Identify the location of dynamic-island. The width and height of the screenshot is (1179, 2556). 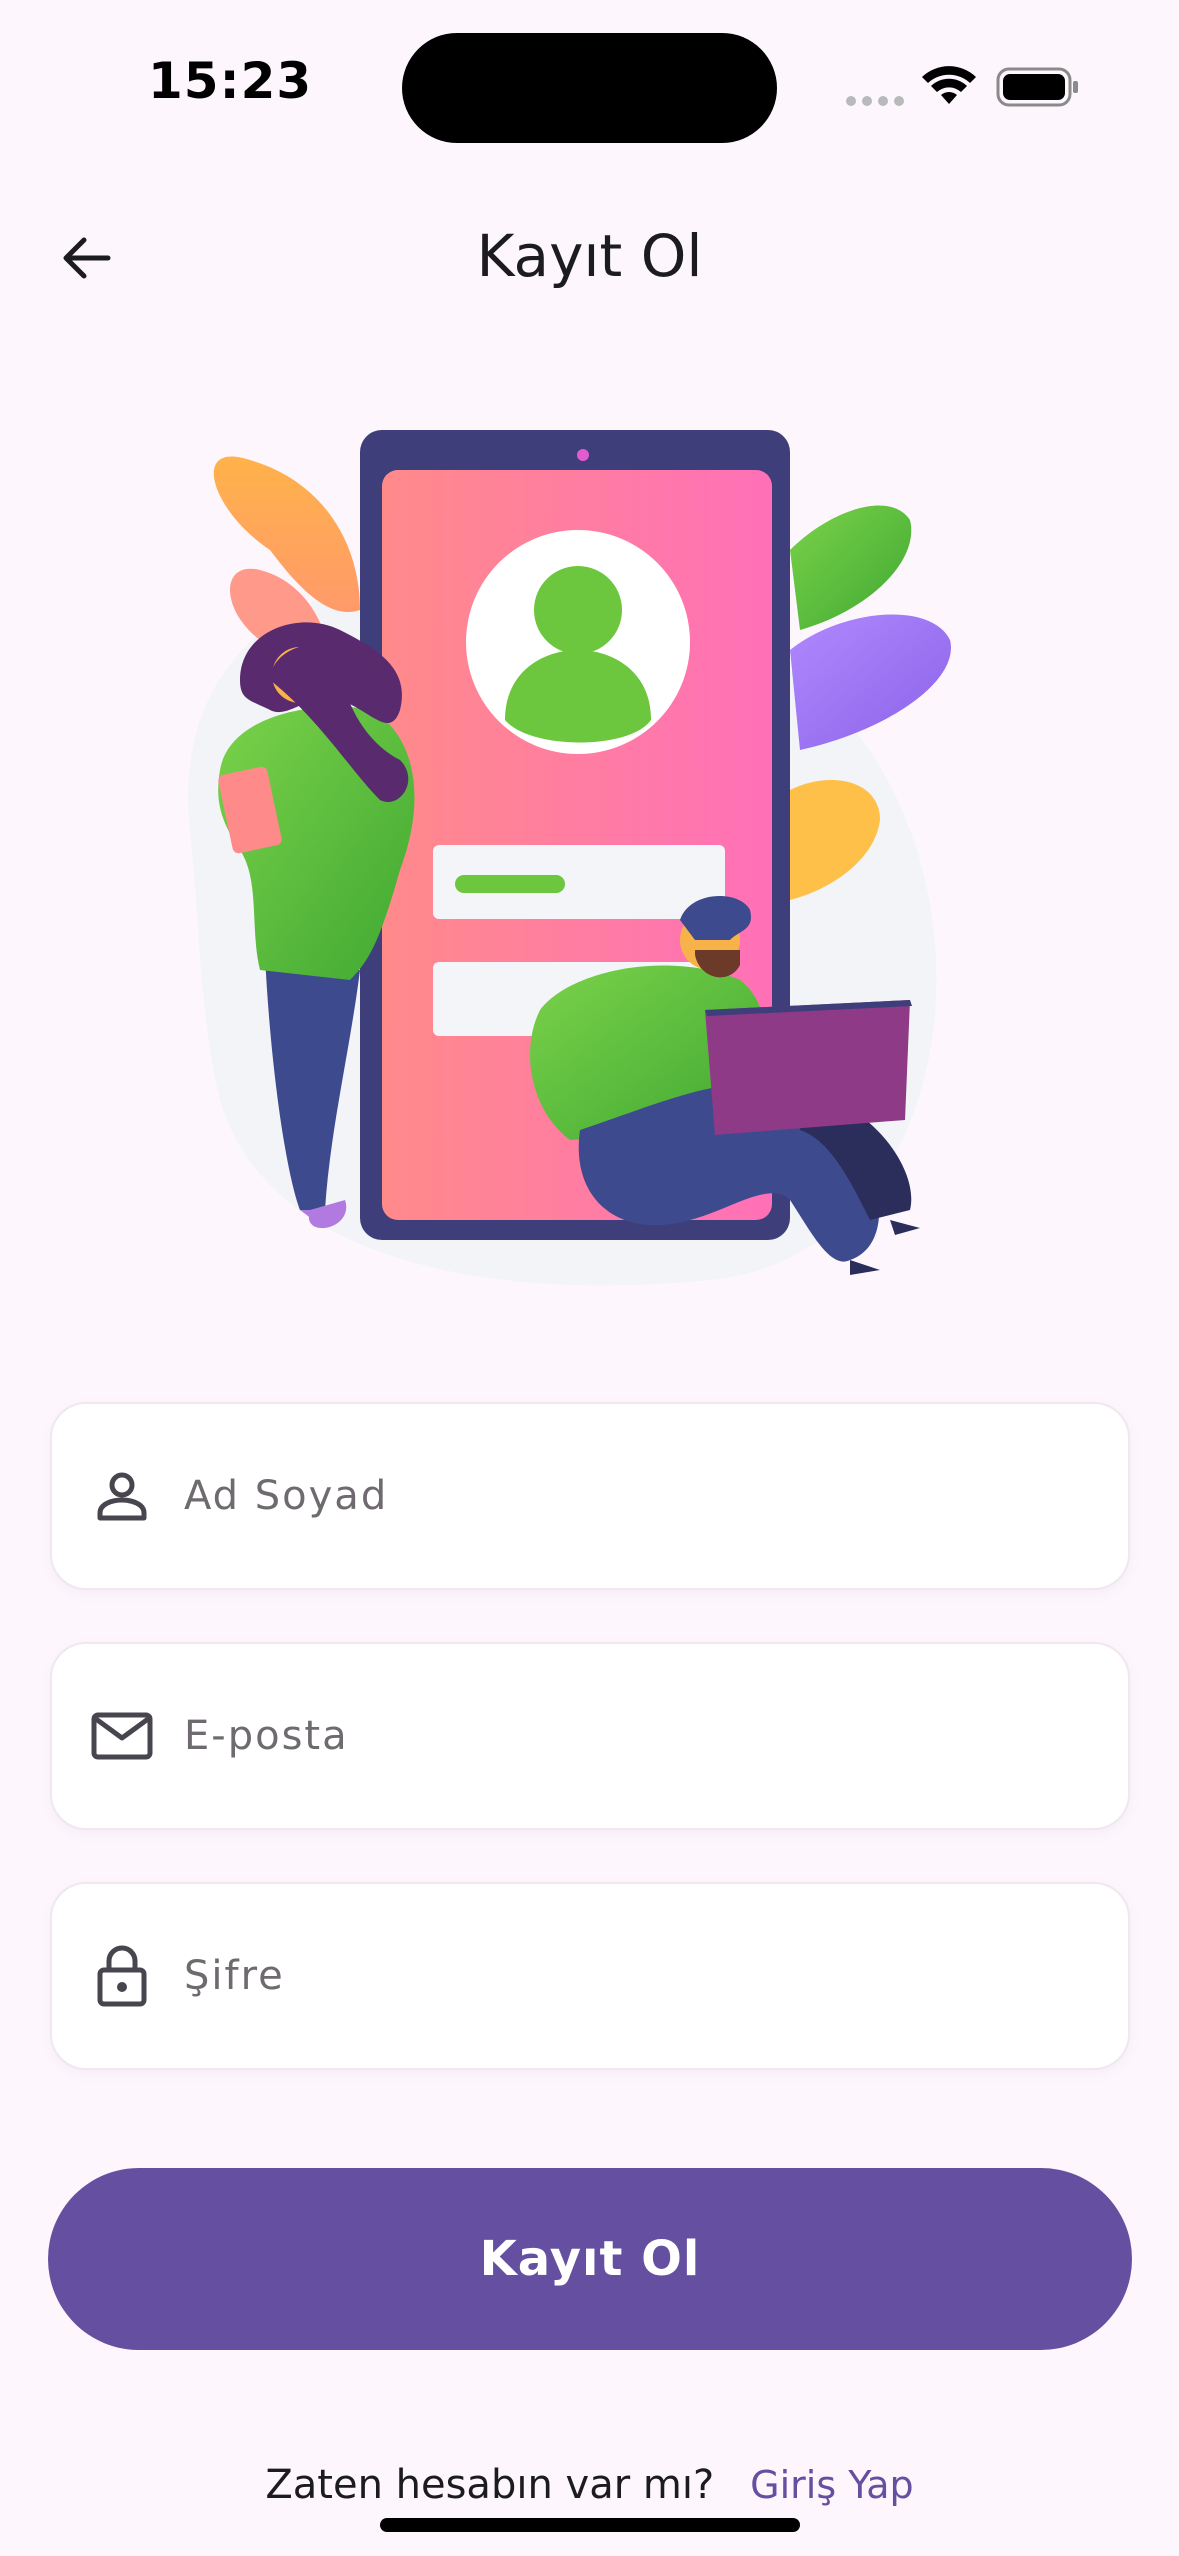
(589, 88).